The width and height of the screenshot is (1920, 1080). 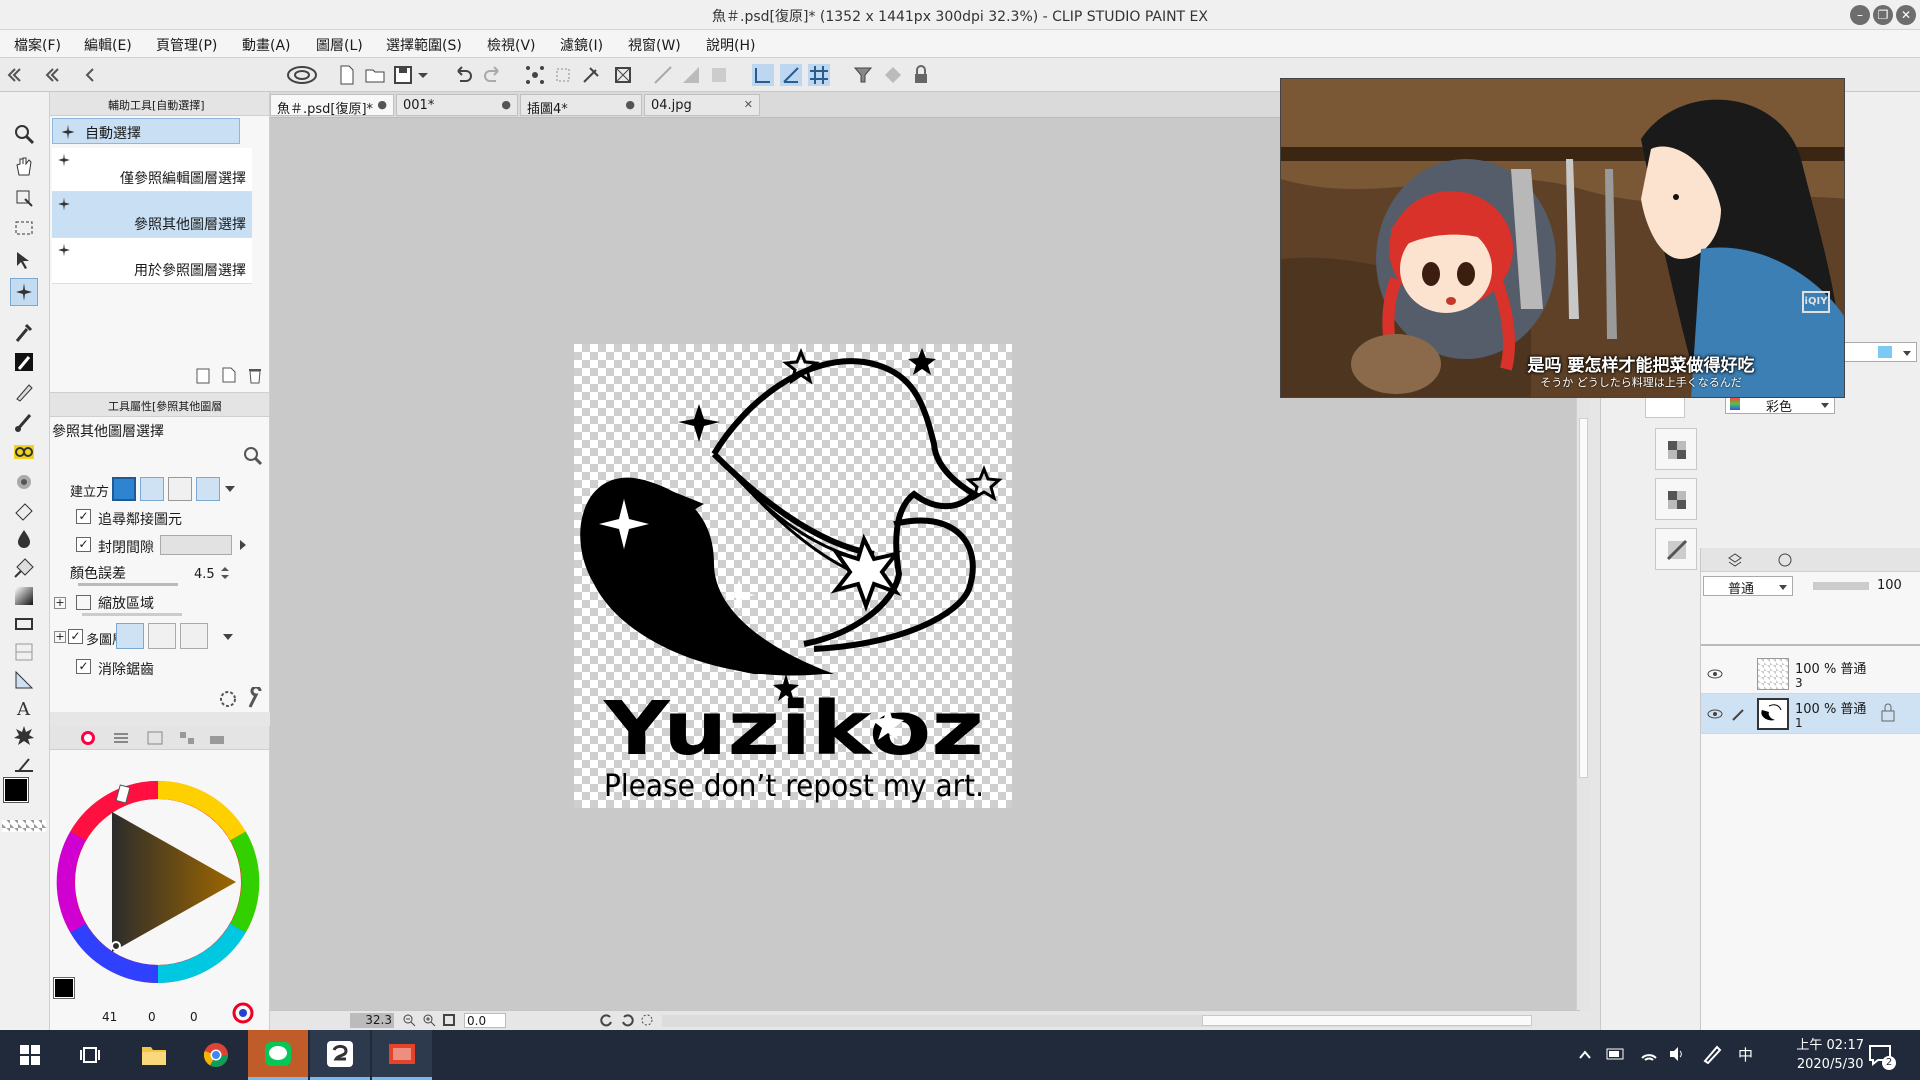 What do you see at coordinates (1748, 586) in the screenshot?
I see `blend-mode-select: 普通` at bounding box center [1748, 586].